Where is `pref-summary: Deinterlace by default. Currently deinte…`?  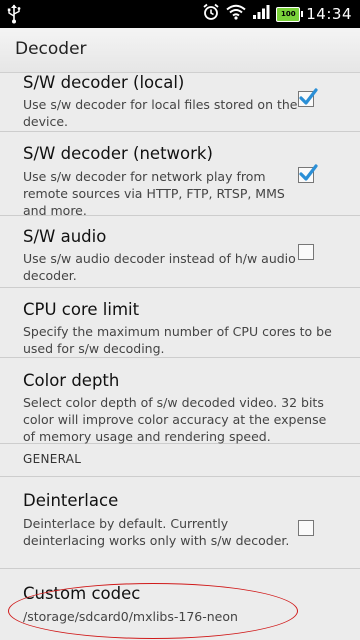 pref-summary: Deinterlace by default. Currently deinte… is located at coordinates (156, 532).